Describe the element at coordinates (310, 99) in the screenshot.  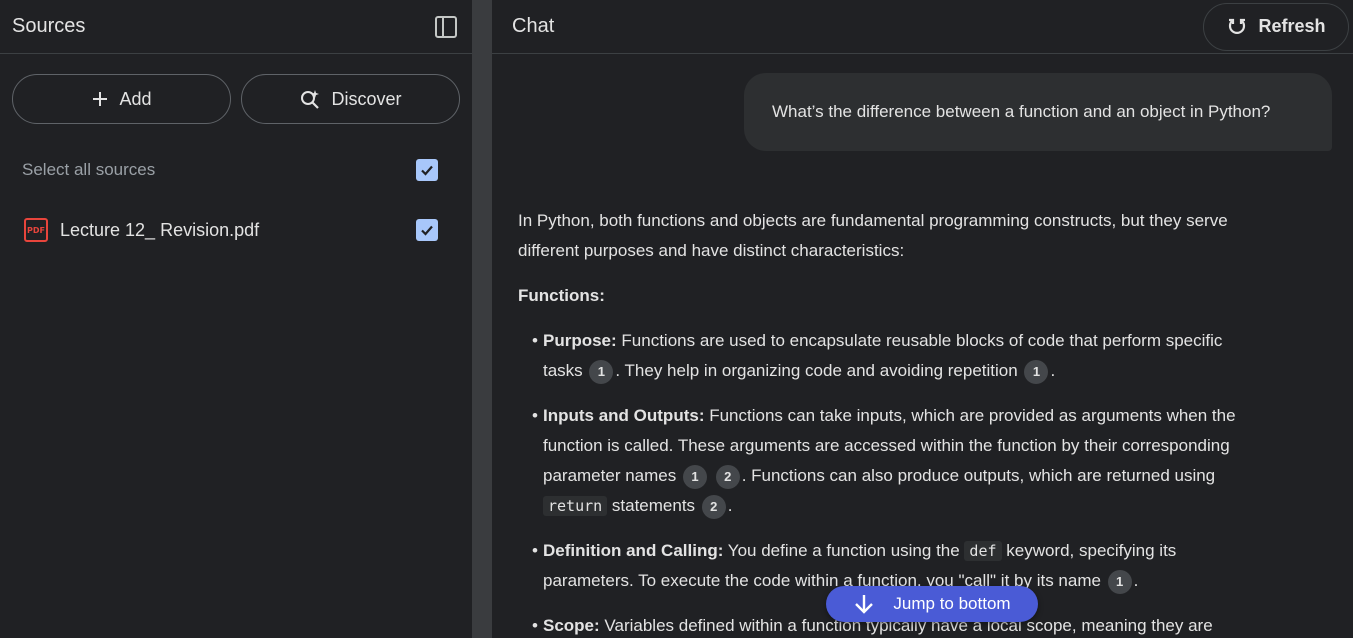
I see `discover-search-sparkle-icon` at that location.